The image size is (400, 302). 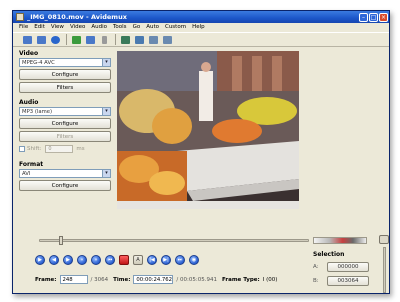 What do you see at coordinates (174, 240) in the screenshot?
I see `timeline-slider` at bounding box center [174, 240].